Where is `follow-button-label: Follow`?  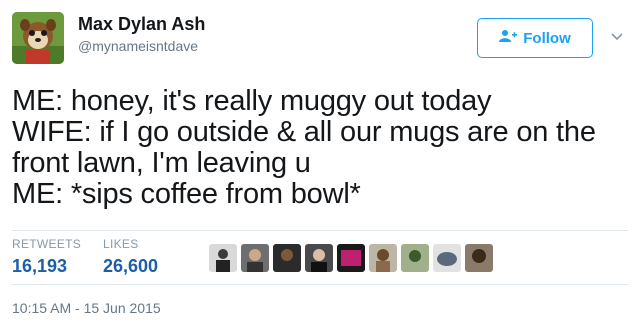
follow-button-label: Follow is located at coordinates (547, 38).